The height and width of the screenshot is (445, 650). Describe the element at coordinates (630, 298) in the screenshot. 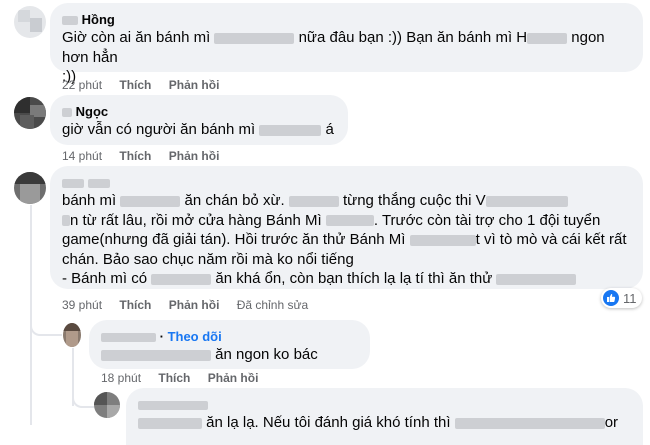

I see `reaction-total: 11` at that location.